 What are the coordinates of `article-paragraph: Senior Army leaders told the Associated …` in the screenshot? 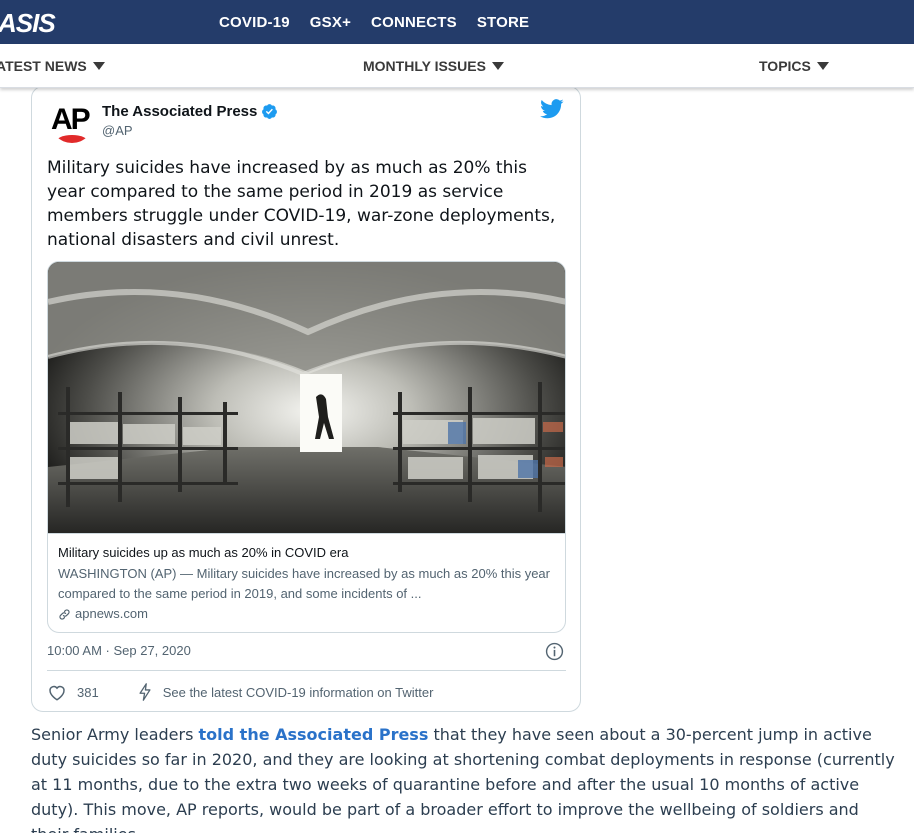 It's located at (466, 777).